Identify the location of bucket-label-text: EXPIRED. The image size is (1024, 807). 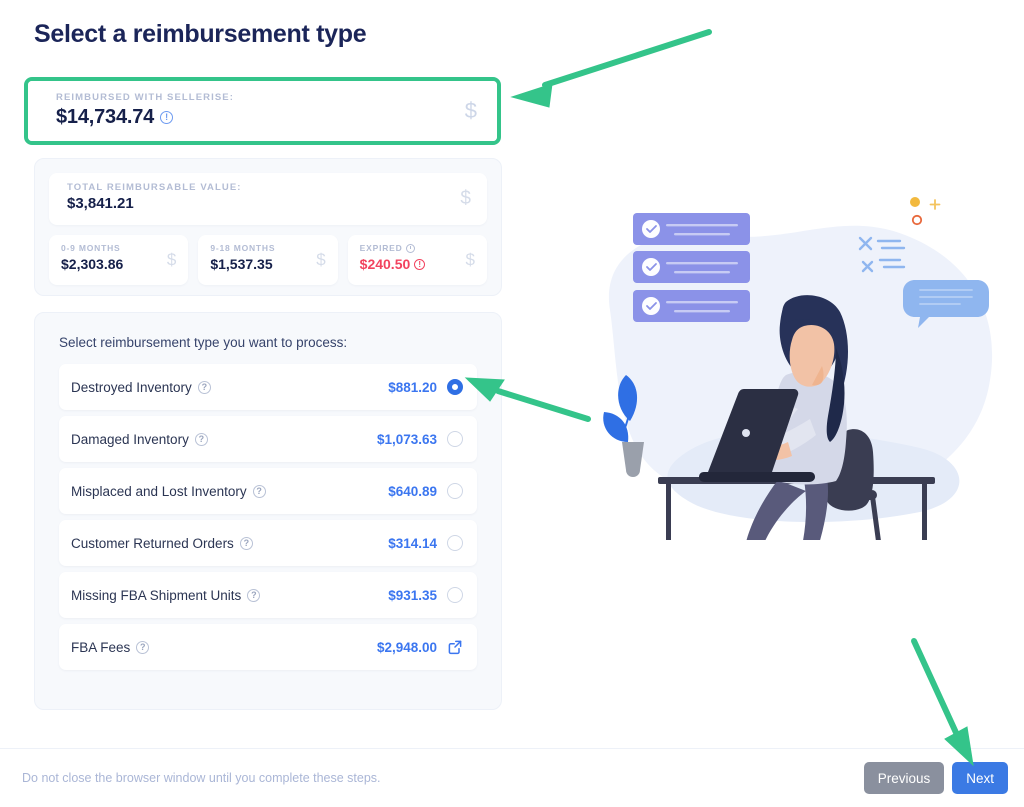
(381, 248).